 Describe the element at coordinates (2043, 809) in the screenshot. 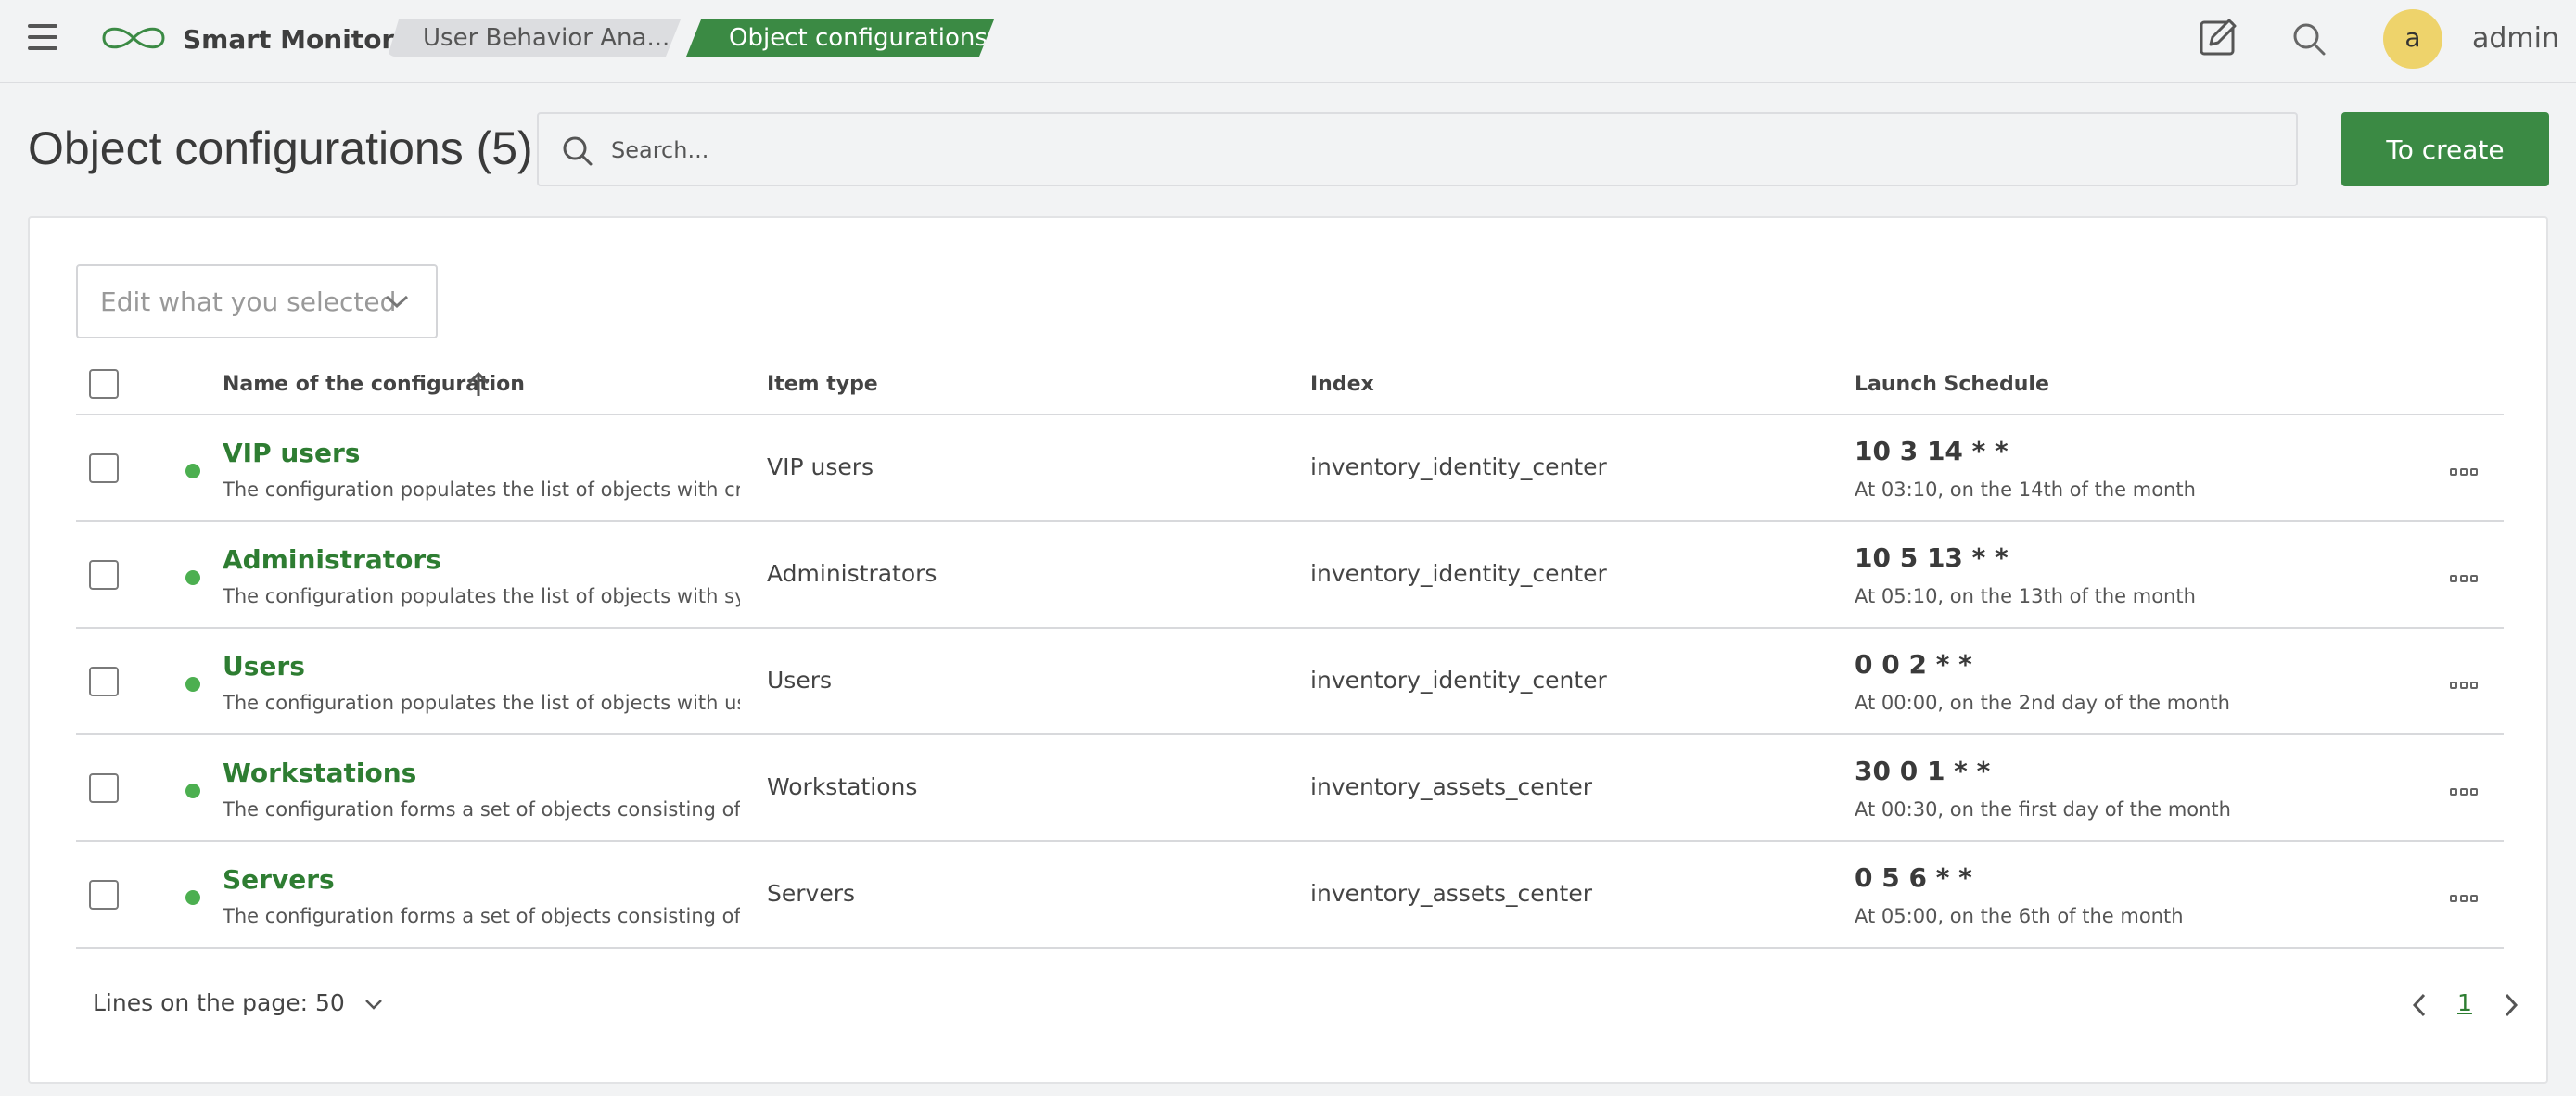

I see `cron-description: At 00:30, on the first day of the month` at that location.